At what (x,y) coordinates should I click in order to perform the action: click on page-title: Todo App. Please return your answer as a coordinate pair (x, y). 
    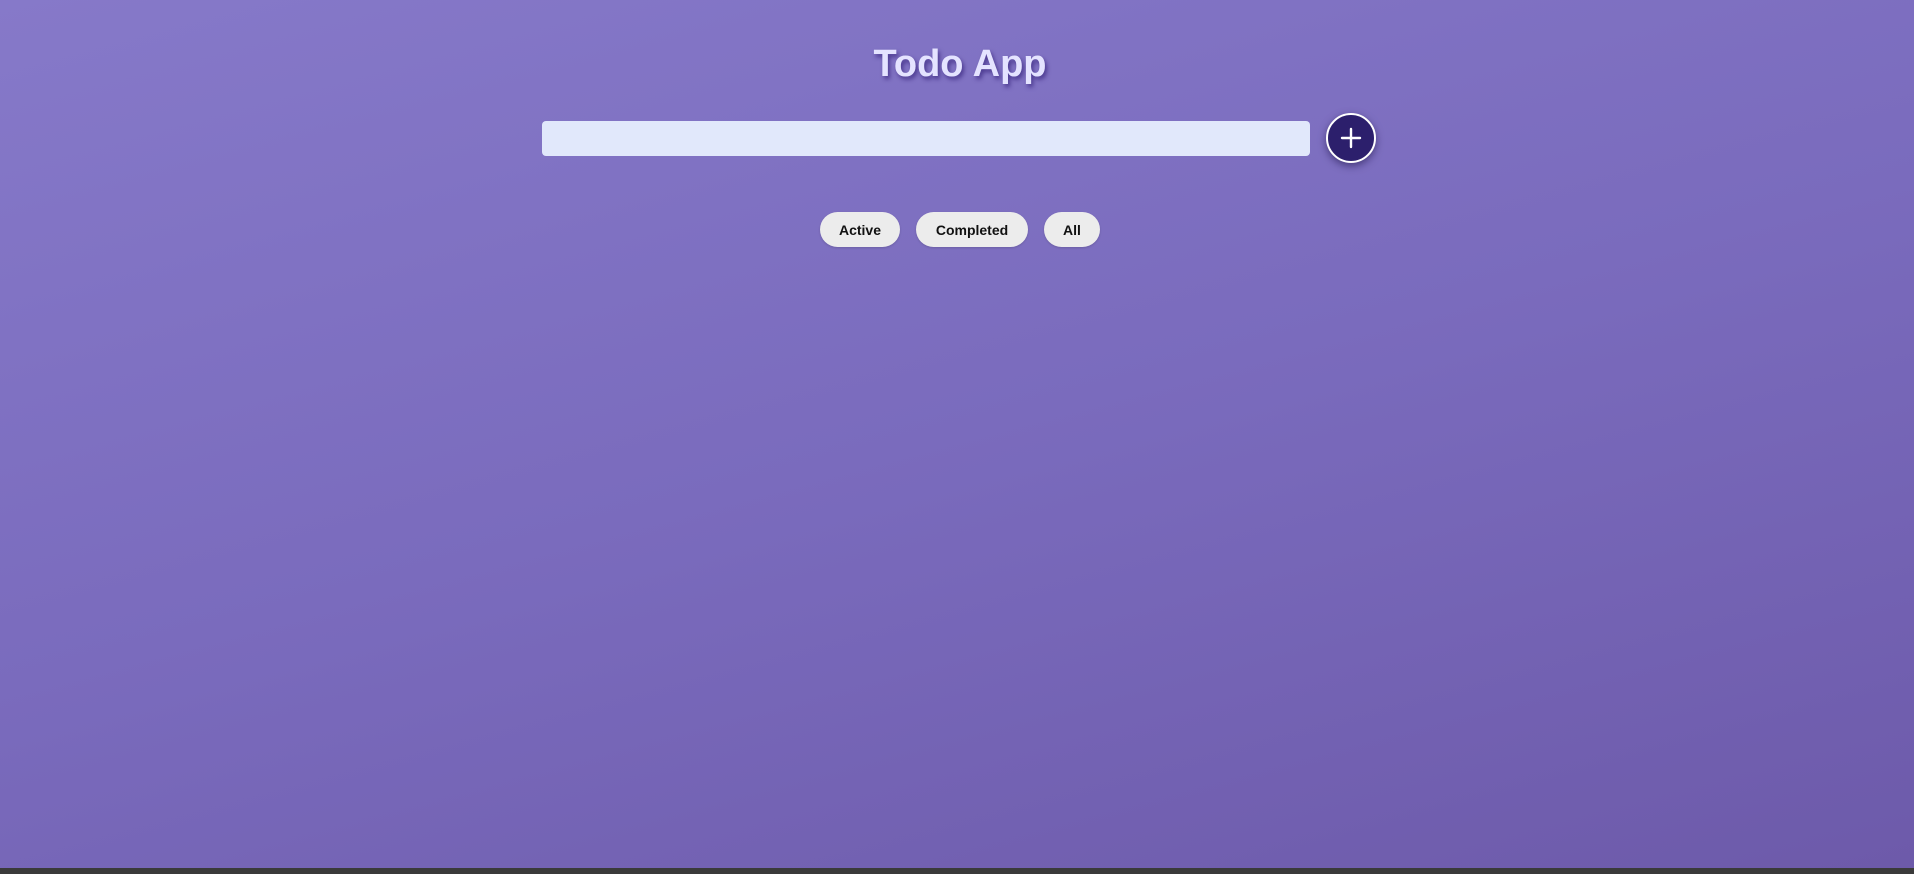
    Looking at the image, I should click on (960, 64).